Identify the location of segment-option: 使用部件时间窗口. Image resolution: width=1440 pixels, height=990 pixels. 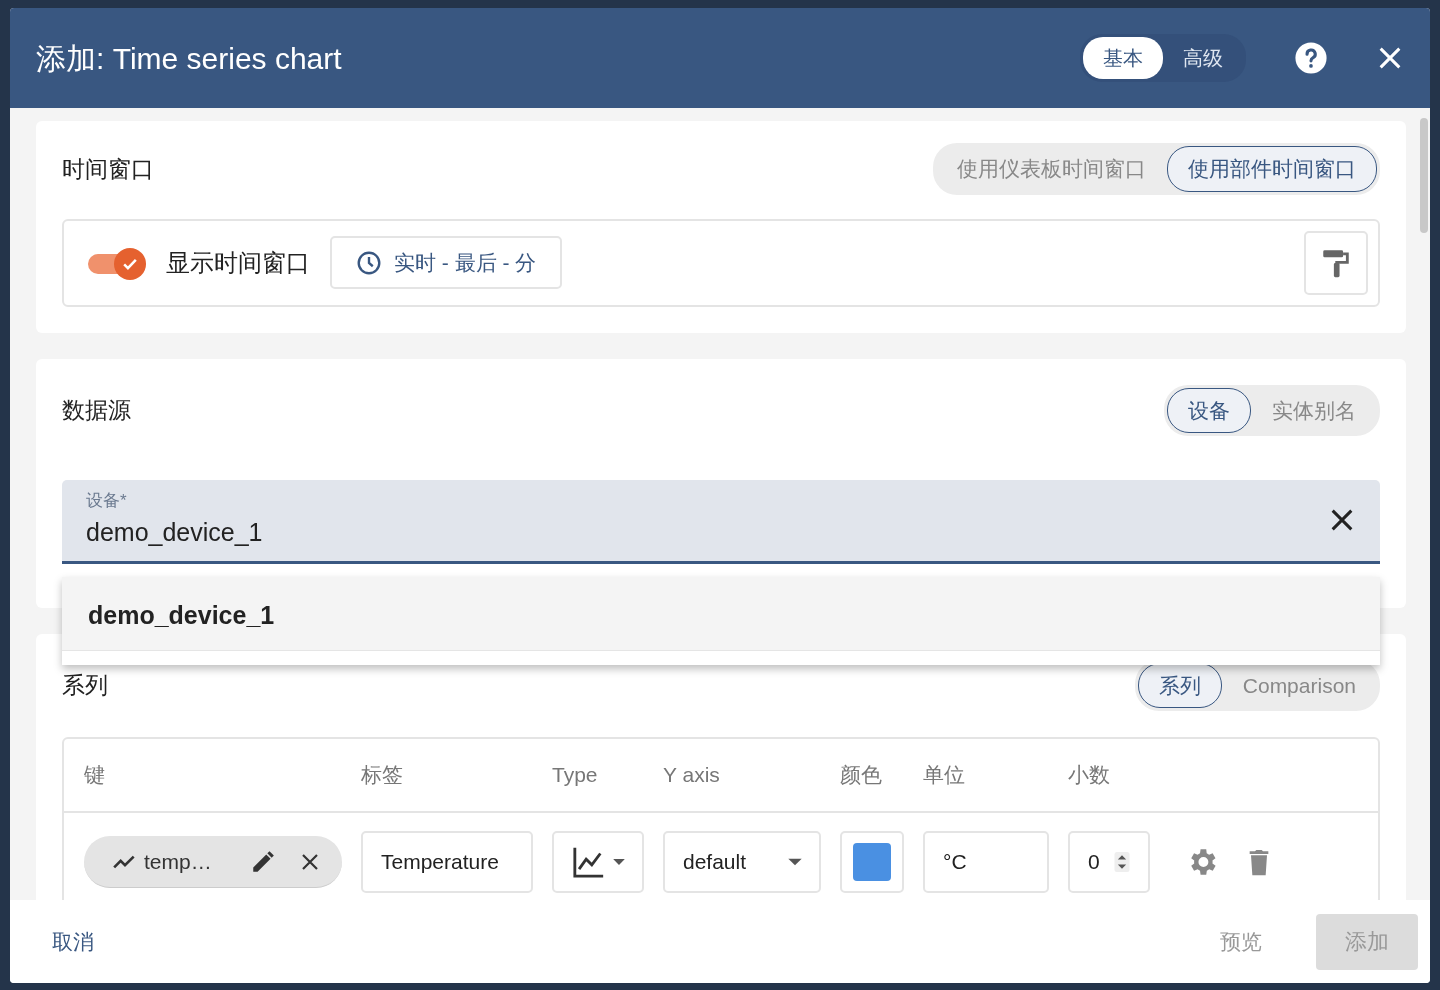
(1272, 169).